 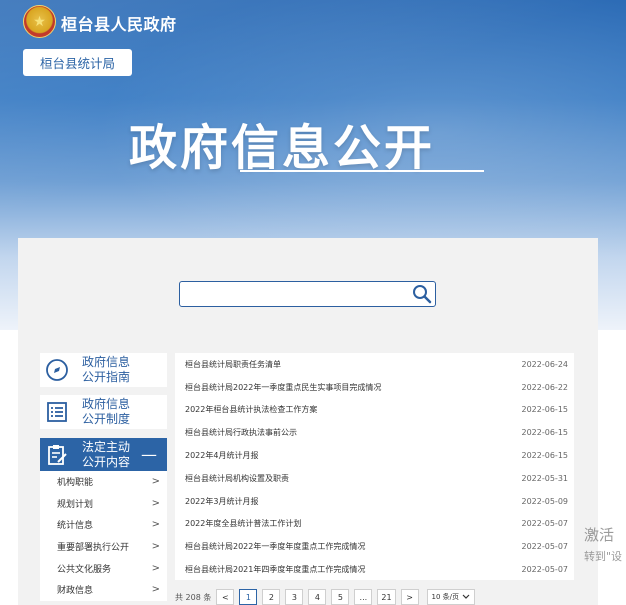 What do you see at coordinates (193, 597) in the screenshot?
I see `total-count: 共 208 条` at bounding box center [193, 597].